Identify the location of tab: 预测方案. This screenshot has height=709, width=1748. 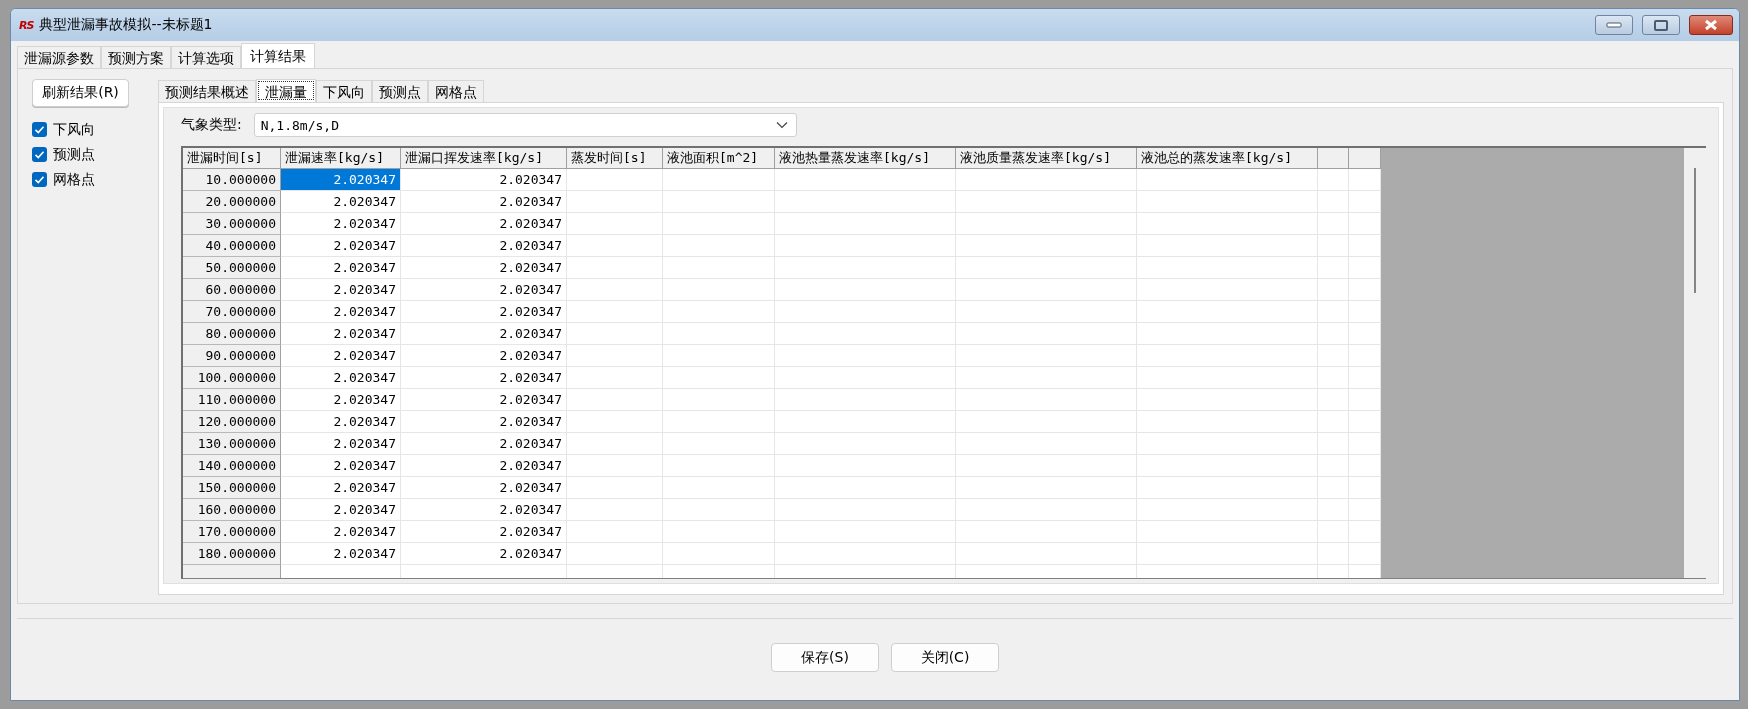
(136, 57).